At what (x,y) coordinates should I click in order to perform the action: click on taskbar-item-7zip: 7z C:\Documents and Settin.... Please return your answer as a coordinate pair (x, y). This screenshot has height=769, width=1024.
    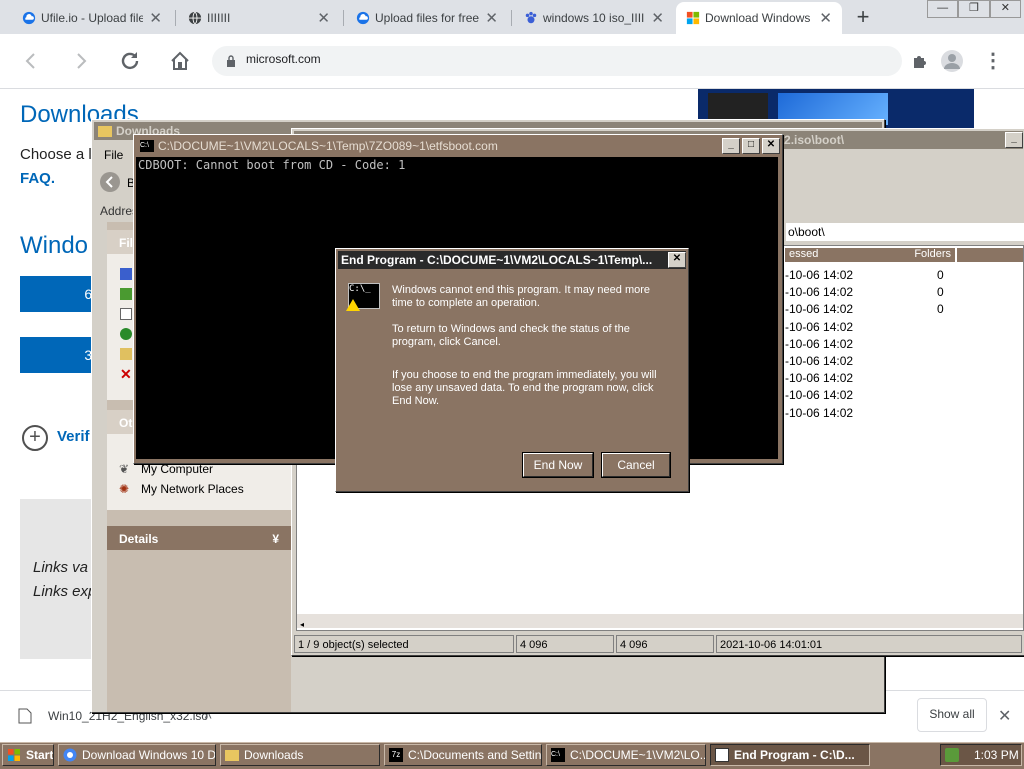
    Looking at the image, I should click on (463, 755).